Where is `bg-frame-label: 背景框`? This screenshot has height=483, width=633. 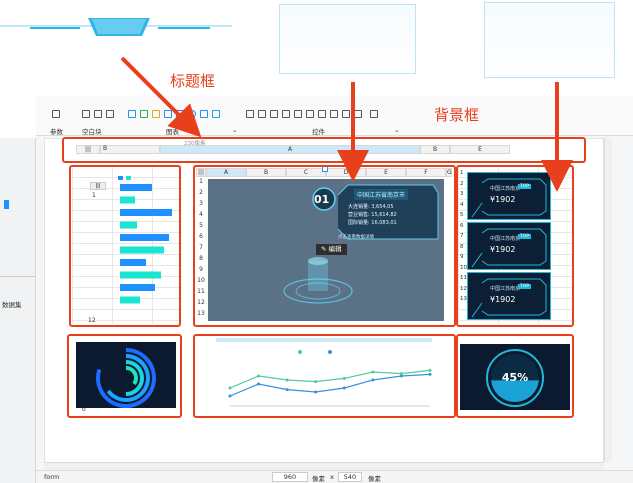
bg-frame-label: 背景框 is located at coordinates (457, 115).